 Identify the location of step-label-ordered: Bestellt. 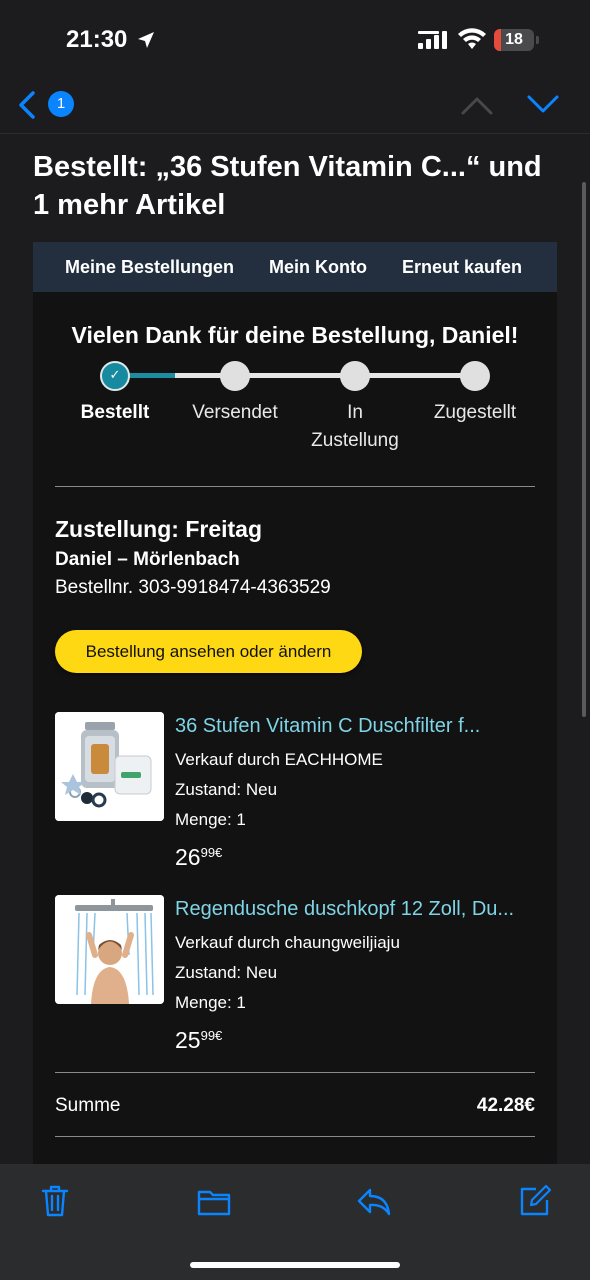
(115, 412).